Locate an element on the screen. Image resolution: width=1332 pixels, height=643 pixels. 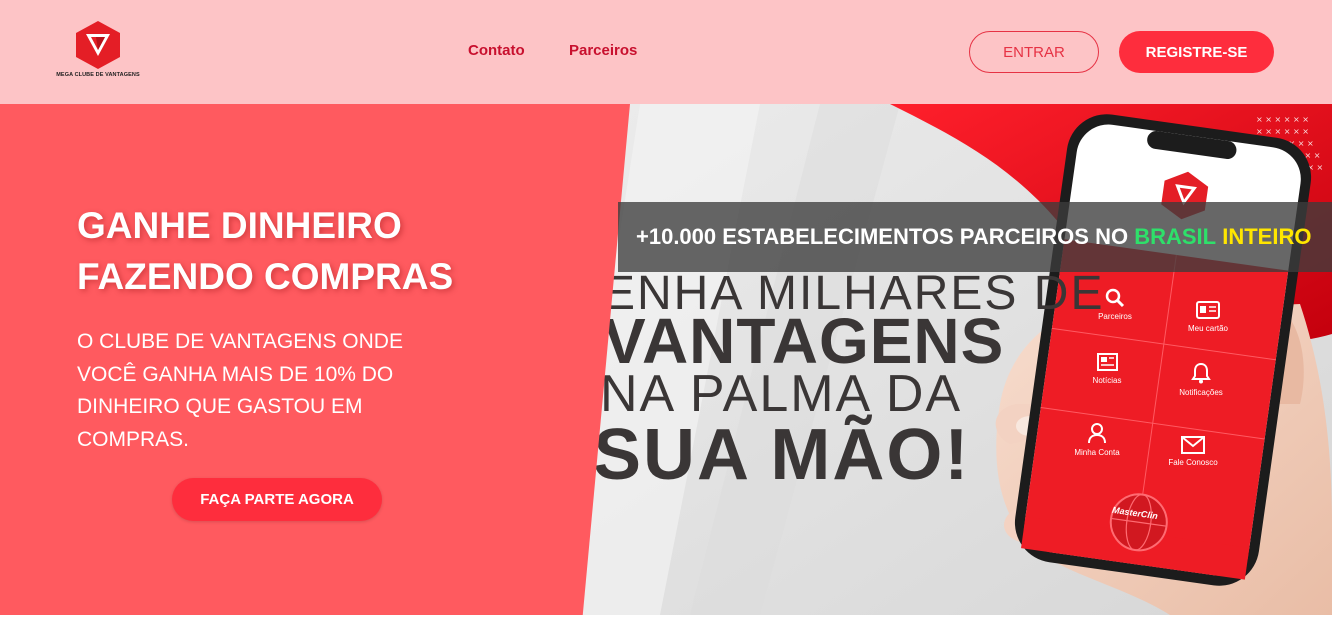
app-item-fale-conosco: Fale Conosco is located at coordinates (1193, 451).